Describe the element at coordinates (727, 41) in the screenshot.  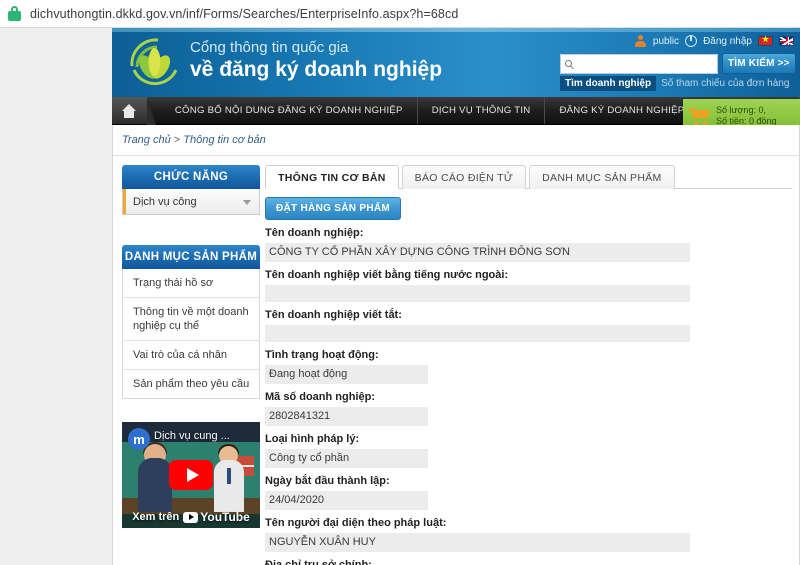
I see `login-link: Đăng nhập` at that location.